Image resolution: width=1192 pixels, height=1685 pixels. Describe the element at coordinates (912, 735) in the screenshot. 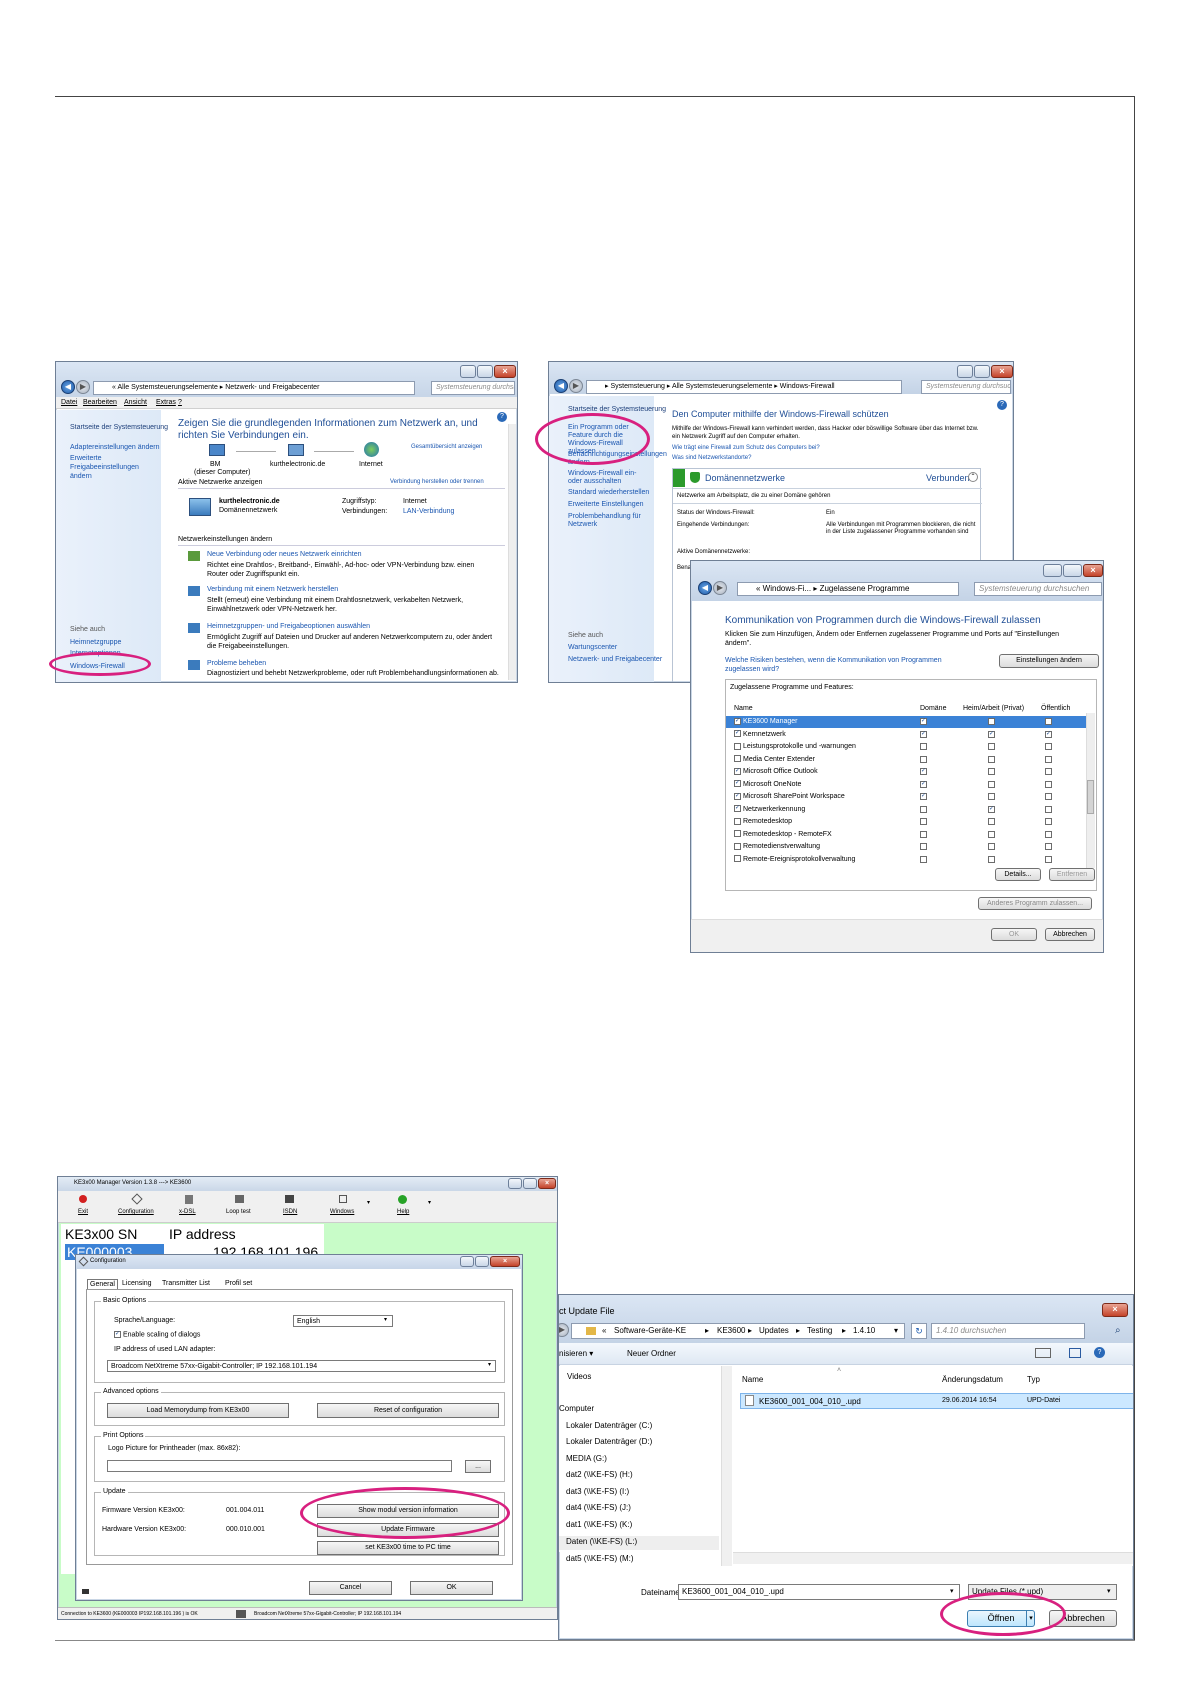

I see `table-row: ✓ Kernnetzwerk ✓ ✓ ✓` at that location.